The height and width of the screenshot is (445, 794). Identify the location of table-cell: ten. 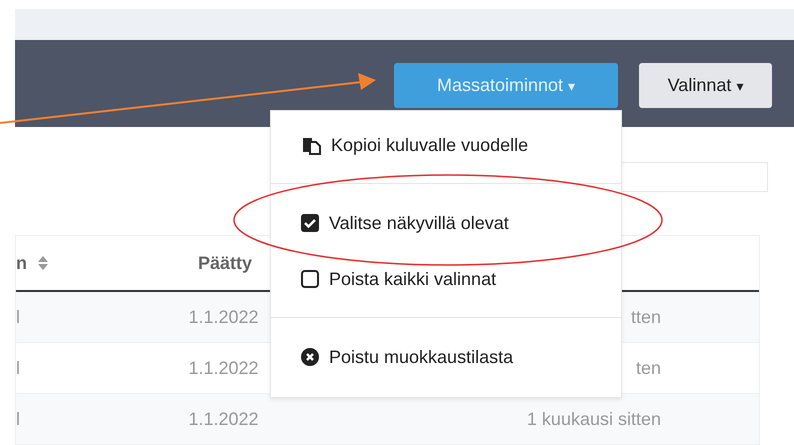
(648, 368).